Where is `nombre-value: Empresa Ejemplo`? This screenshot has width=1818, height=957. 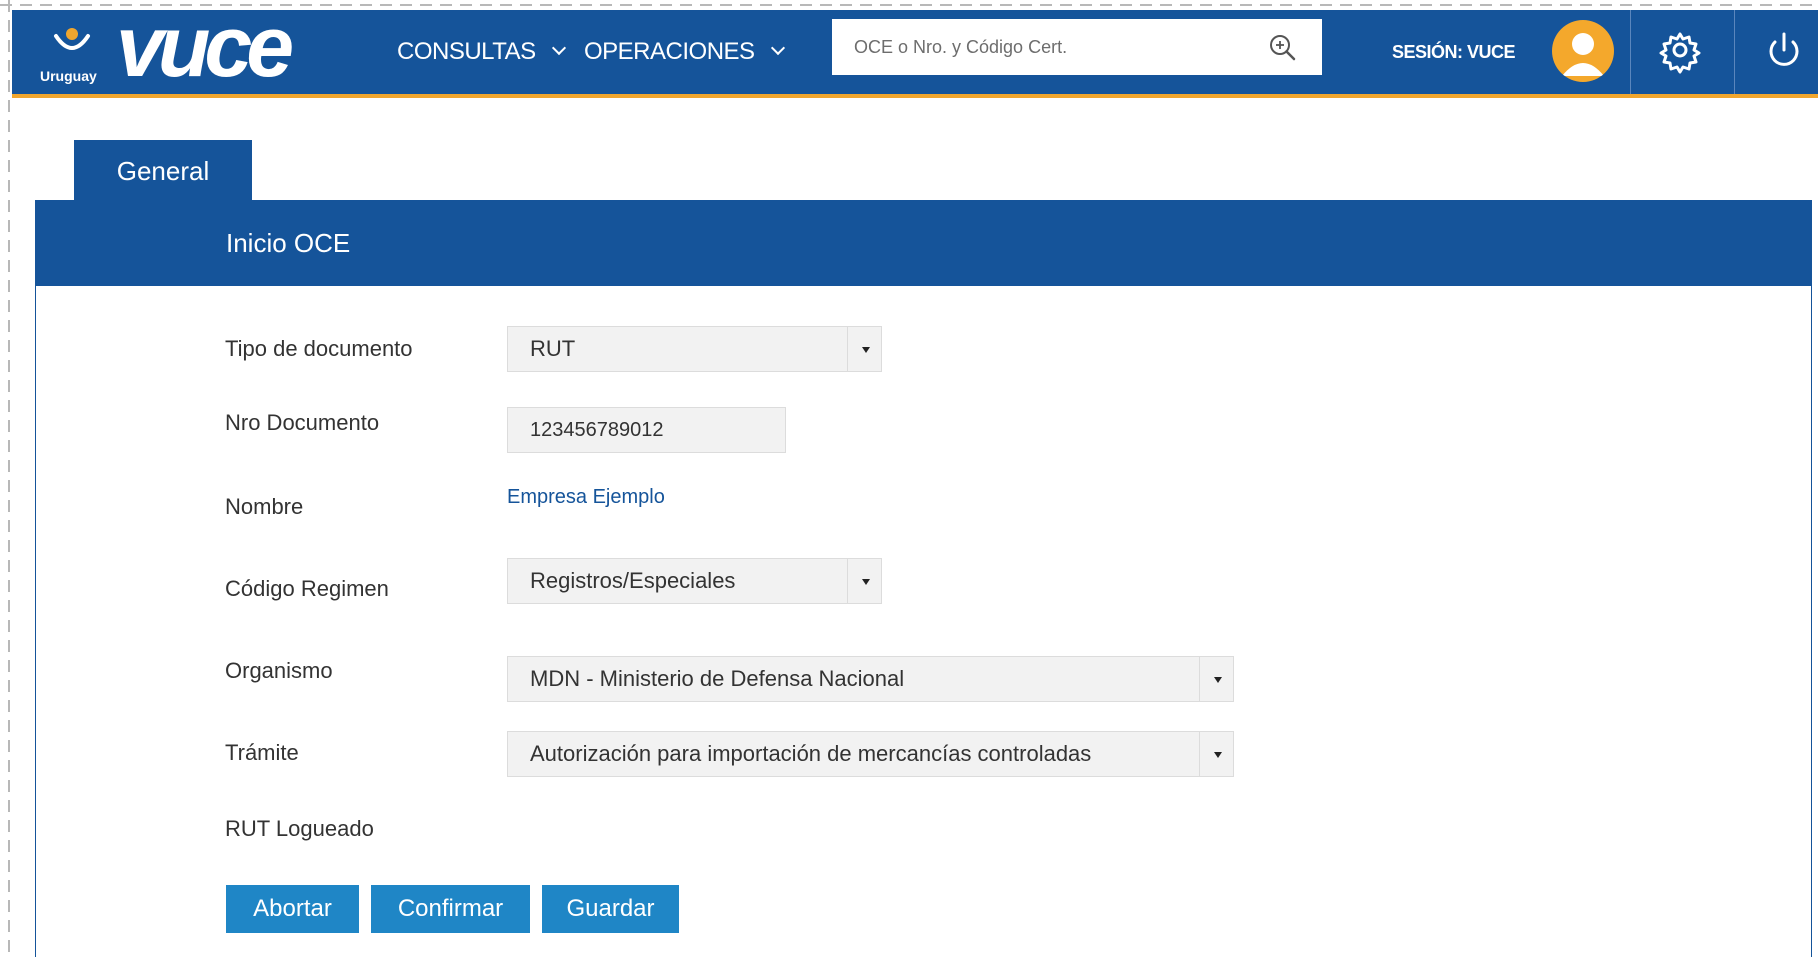 nombre-value: Empresa Ejemplo is located at coordinates (586, 497).